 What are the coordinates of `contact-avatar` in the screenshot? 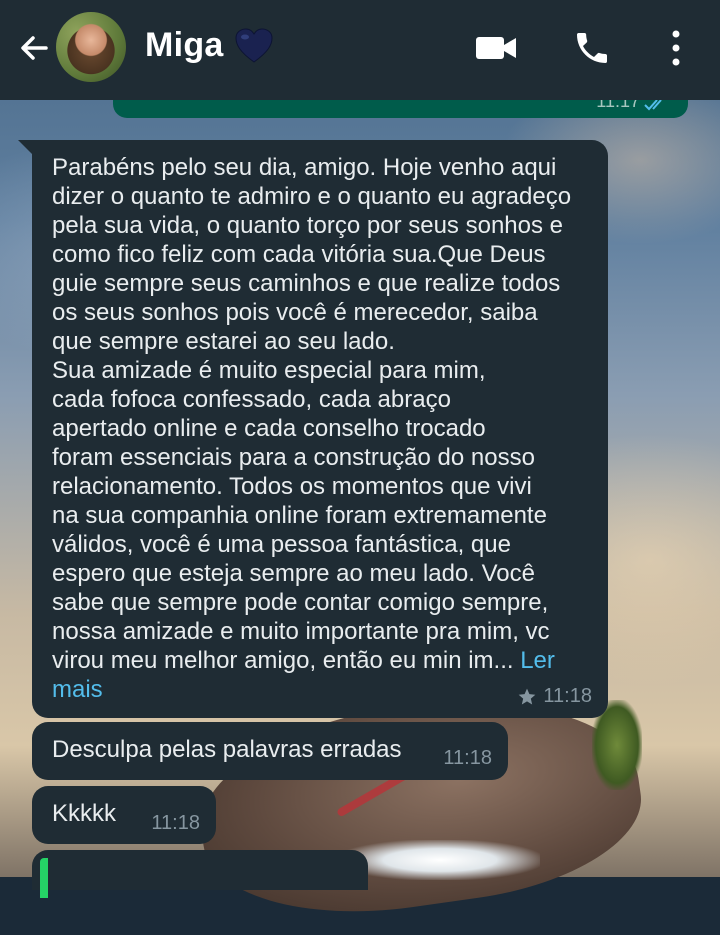 It's located at (91, 47).